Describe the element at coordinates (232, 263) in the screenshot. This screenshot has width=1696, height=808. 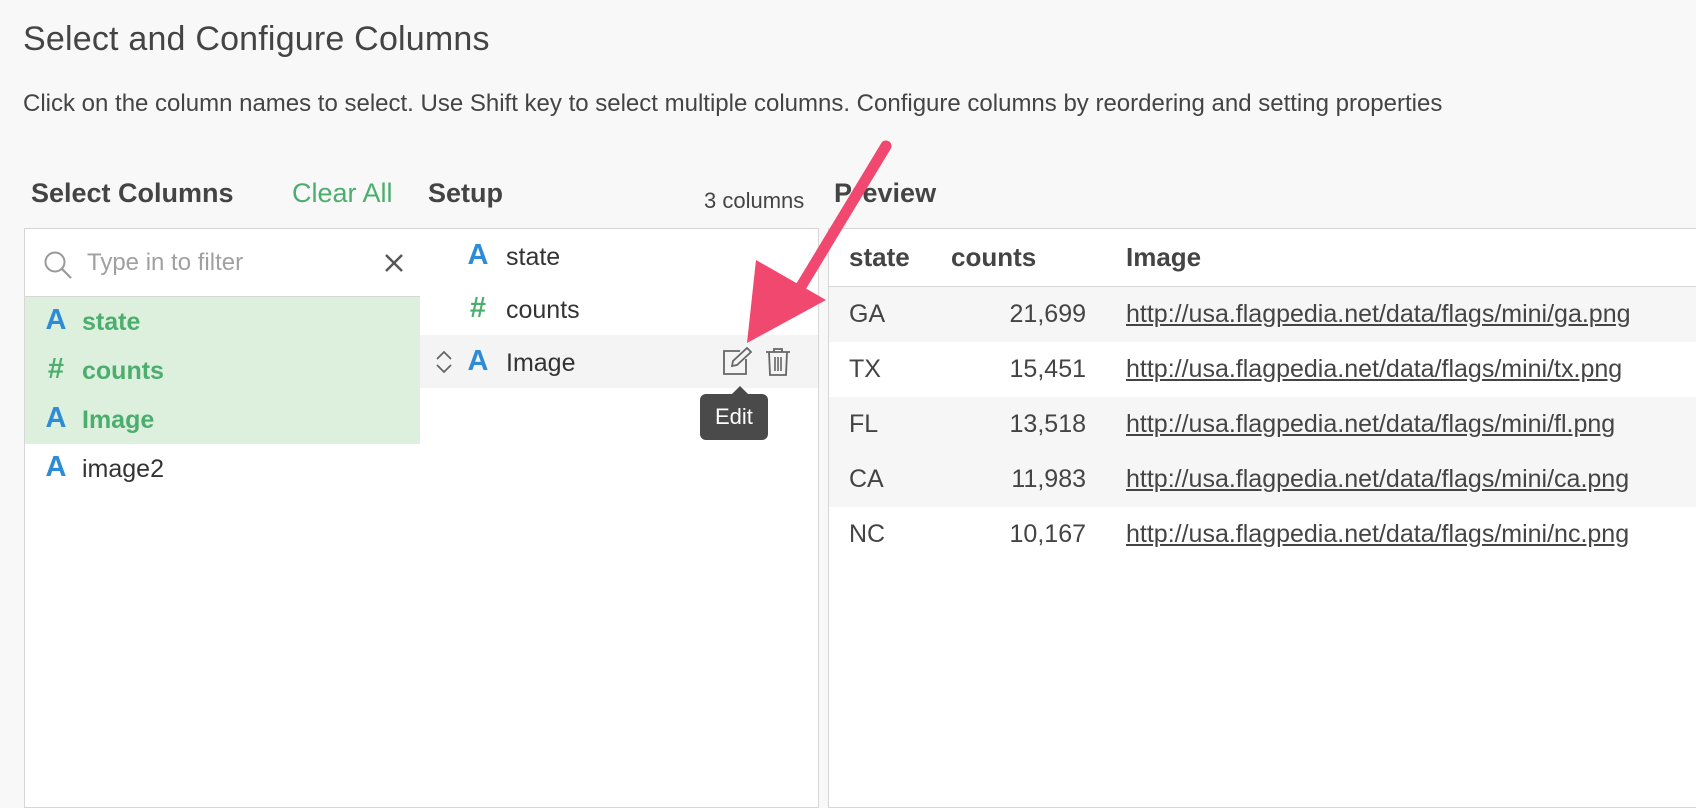
I see `filter-input` at that location.